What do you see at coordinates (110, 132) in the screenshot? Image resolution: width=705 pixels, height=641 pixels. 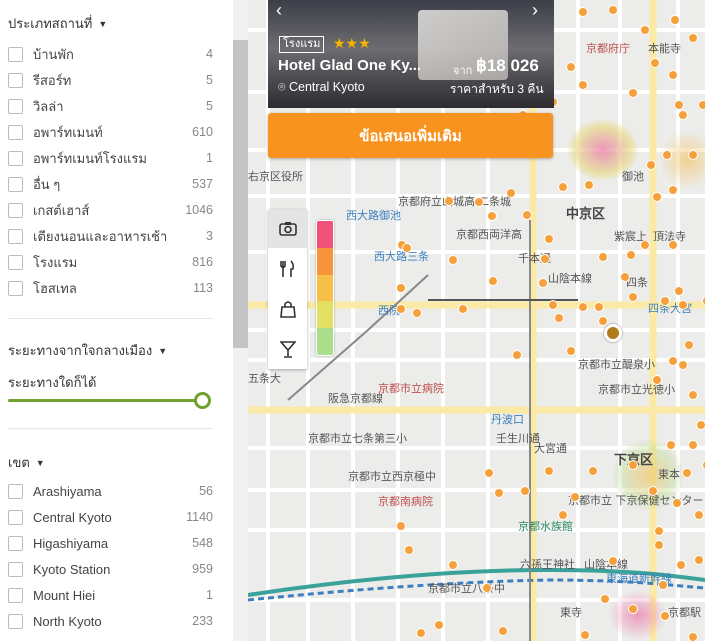 I see `property-type-filter: อพาร์ทเมนท์ 610` at bounding box center [110, 132].